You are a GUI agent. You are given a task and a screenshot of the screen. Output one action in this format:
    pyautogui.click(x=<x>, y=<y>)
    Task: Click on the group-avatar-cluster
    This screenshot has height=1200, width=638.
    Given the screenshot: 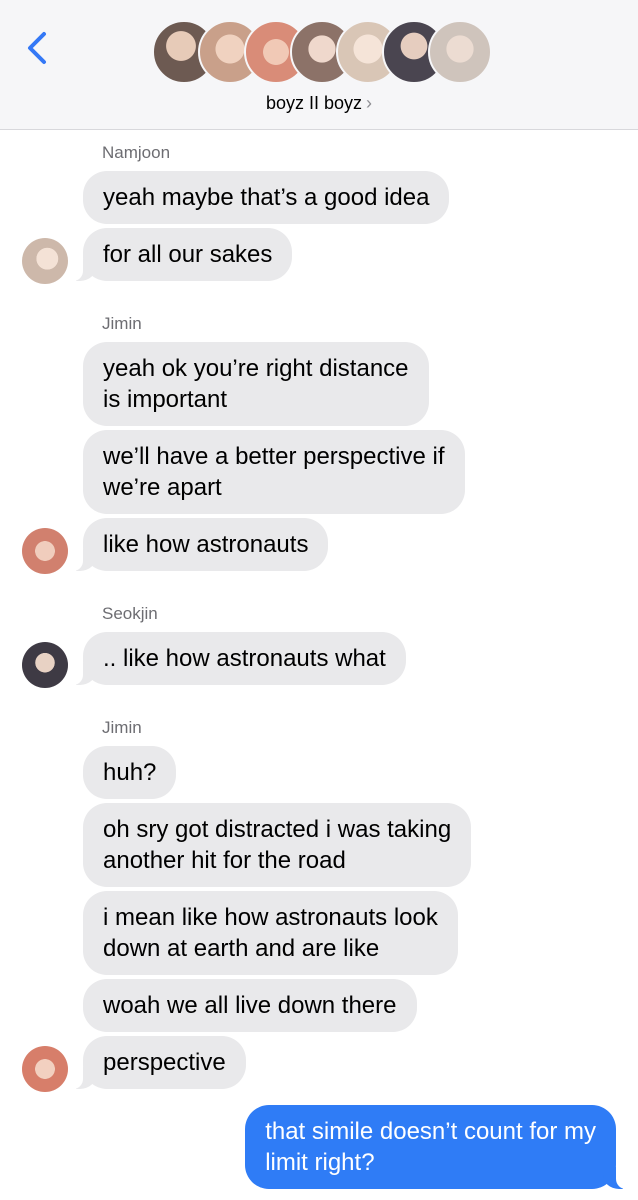 What is the action you would take?
    pyautogui.click(x=322, y=53)
    